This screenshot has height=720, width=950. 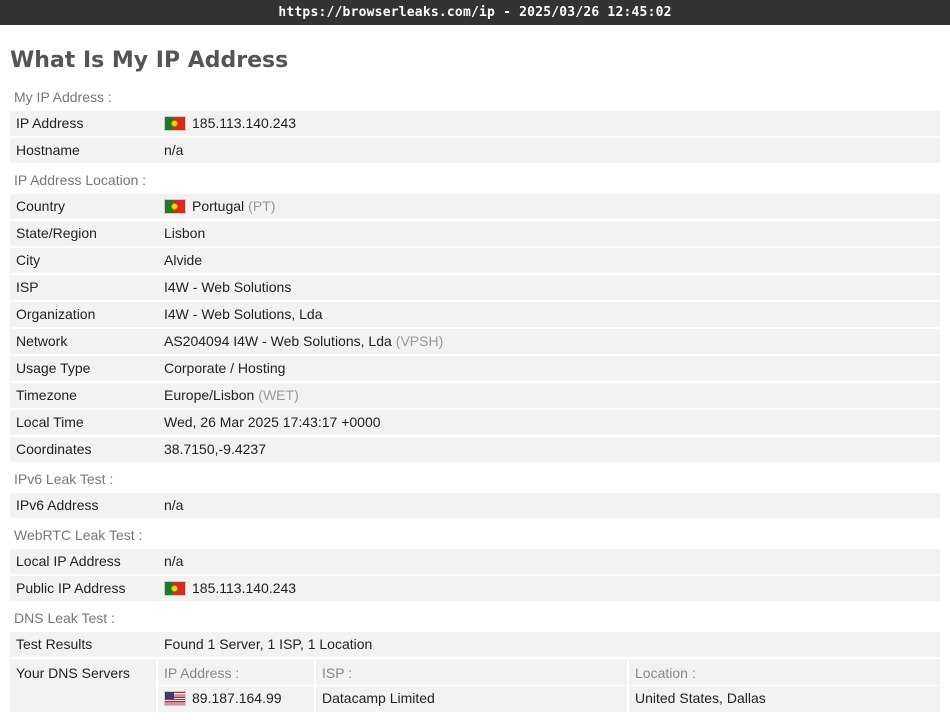 What do you see at coordinates (549, 233) in the screenshot?
I see `state-value: Lisbon` at bounding box center [549, 233].